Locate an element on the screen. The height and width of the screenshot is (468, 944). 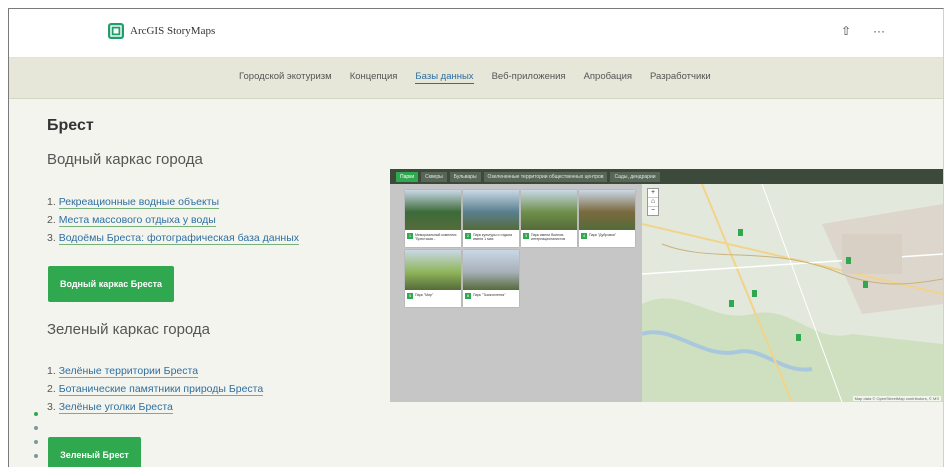
nav-item: Городской экотуризм is located at coordinates (285, 77).